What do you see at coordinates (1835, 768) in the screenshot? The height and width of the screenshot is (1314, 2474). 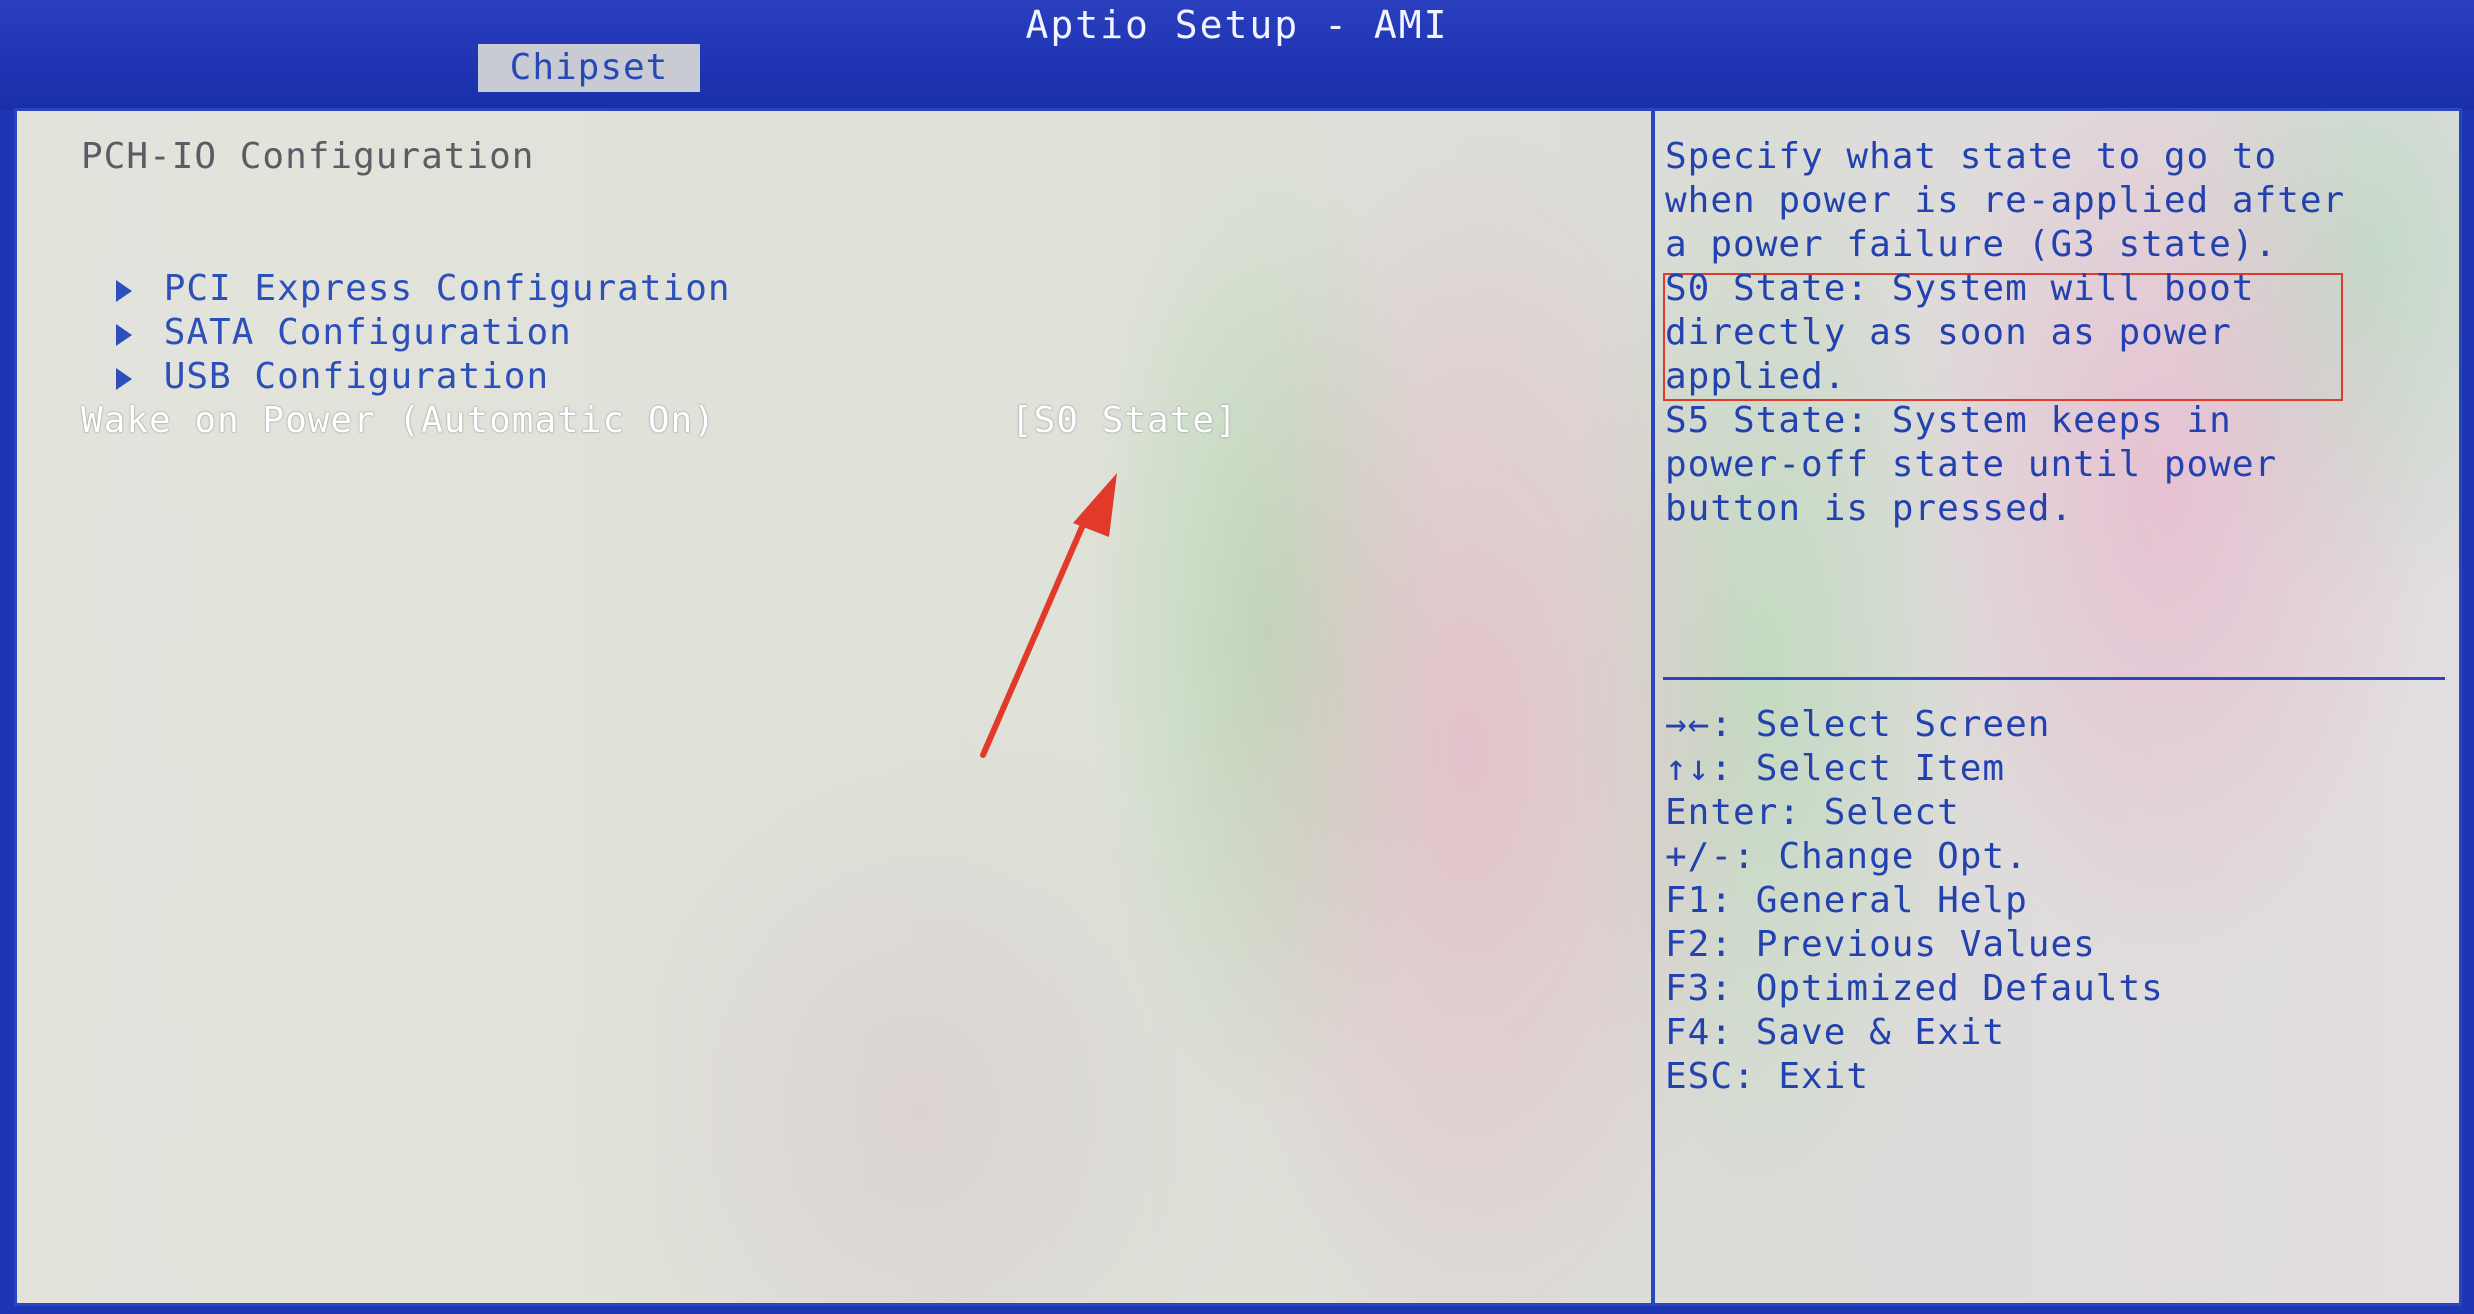 I see `key-hint: ↑↓: Select Item` at bounding box center [1835, 768].